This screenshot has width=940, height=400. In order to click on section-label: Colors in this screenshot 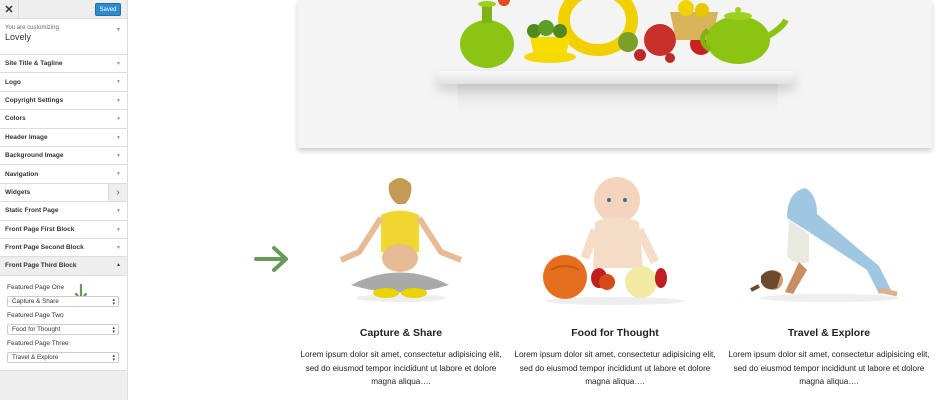, I will do `click(15, 119)`.